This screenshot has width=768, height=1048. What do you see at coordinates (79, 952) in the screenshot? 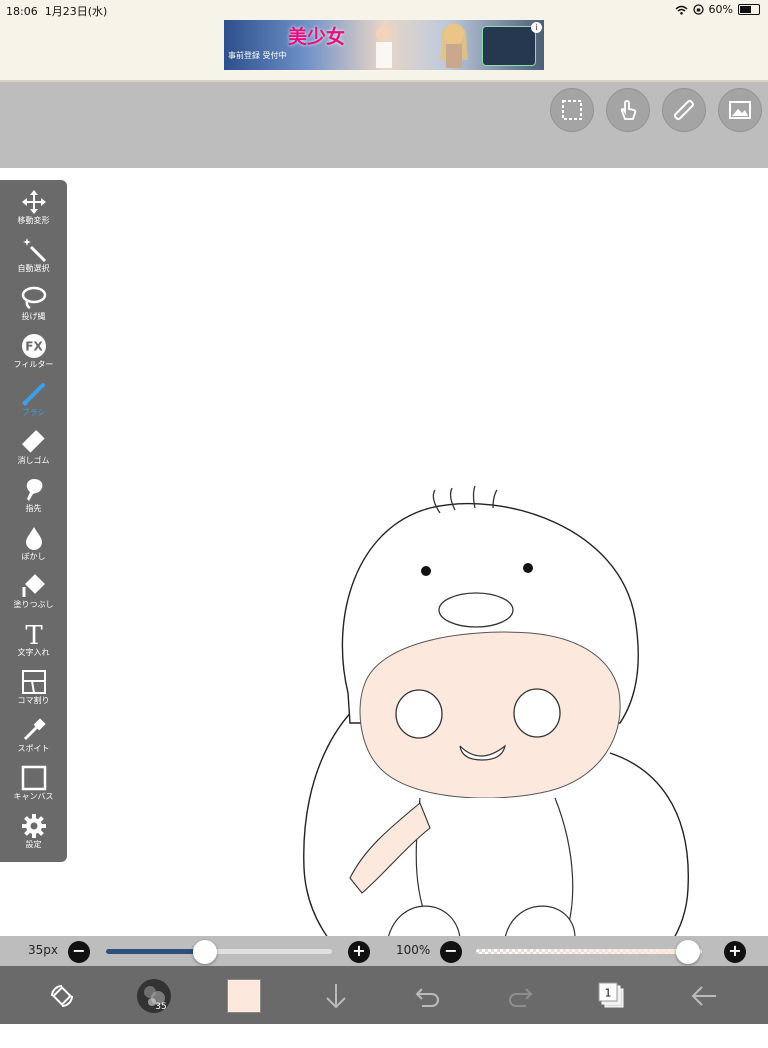
I see `size-decrease-button: −` at bounding box center [79, 952].